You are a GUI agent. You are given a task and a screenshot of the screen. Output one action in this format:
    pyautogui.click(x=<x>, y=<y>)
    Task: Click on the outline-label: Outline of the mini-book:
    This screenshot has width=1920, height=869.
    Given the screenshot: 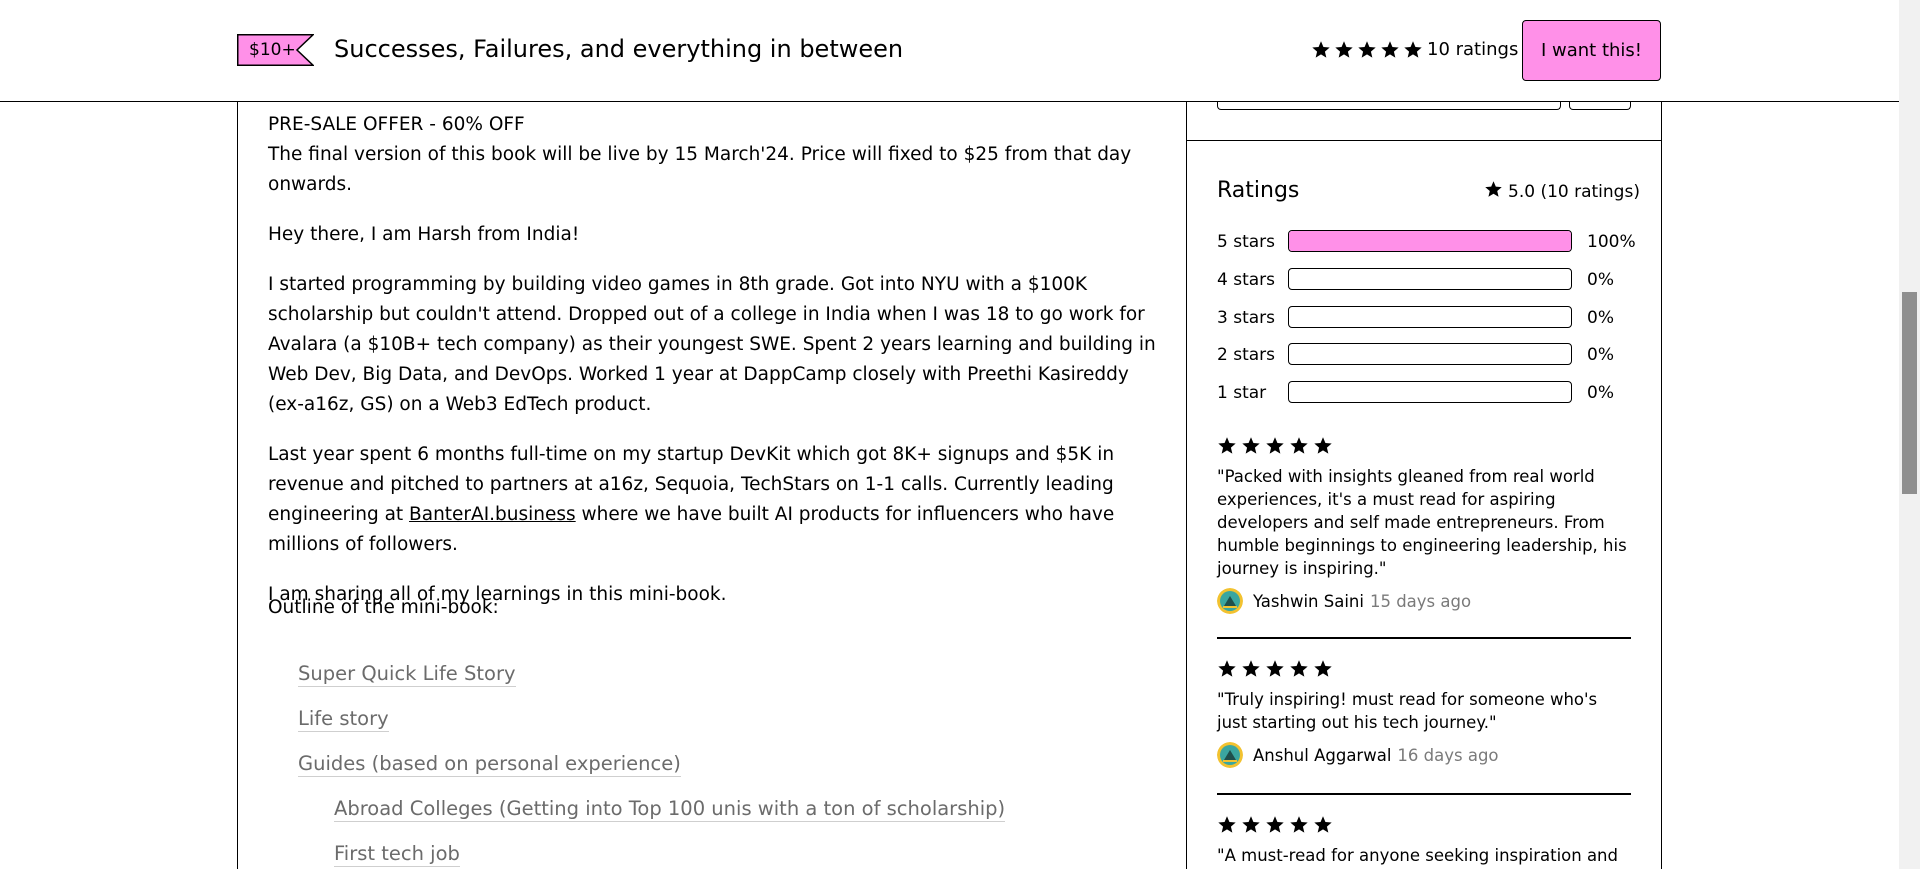 What is the action you would take?
    pyautogui.click(x=383, y=607)
    